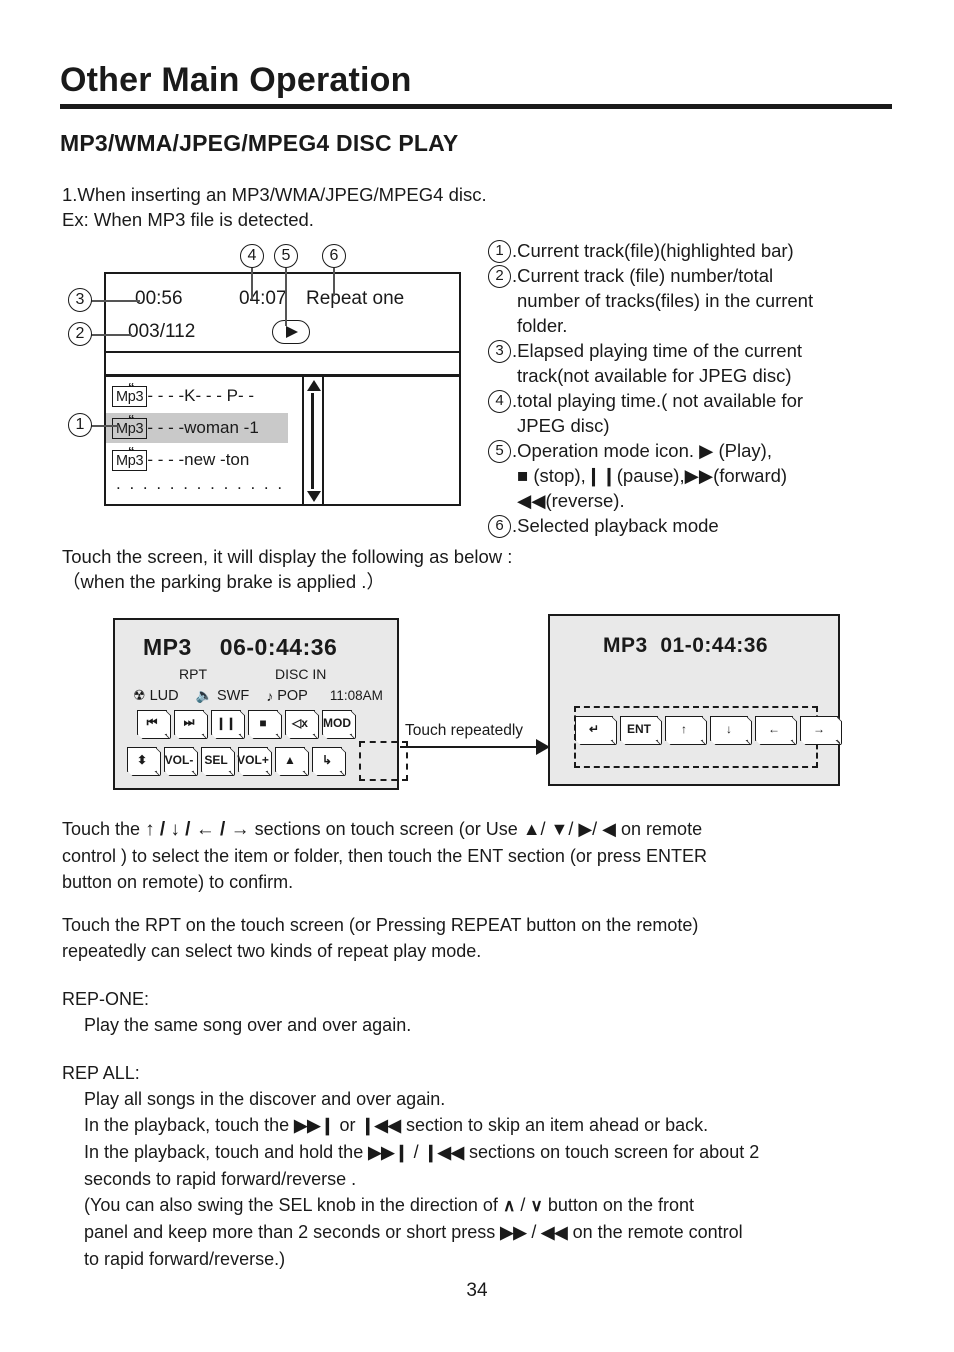  I want to click on rep-all-line-7: to rapid forward/reverse.), so click(185, 1259).